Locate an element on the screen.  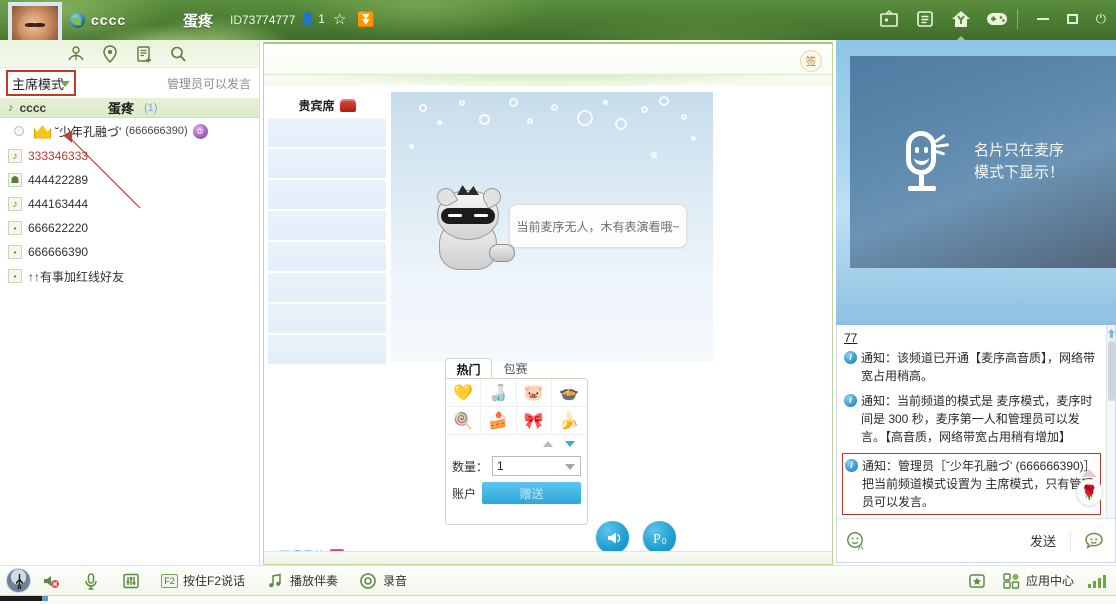
gift-item: 🎀 is located at coordinates (534, 421).